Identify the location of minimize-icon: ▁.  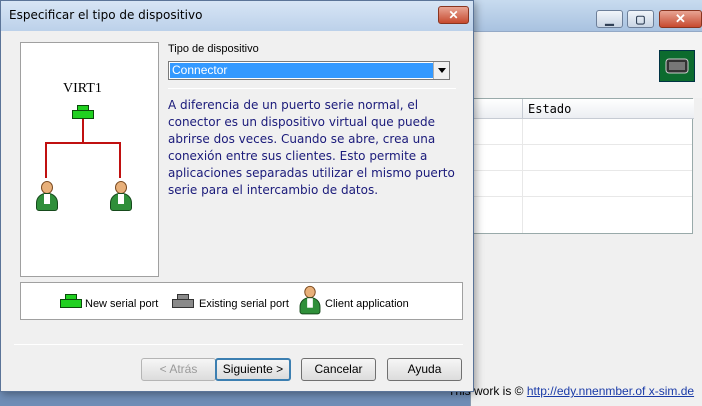
(609, 19).